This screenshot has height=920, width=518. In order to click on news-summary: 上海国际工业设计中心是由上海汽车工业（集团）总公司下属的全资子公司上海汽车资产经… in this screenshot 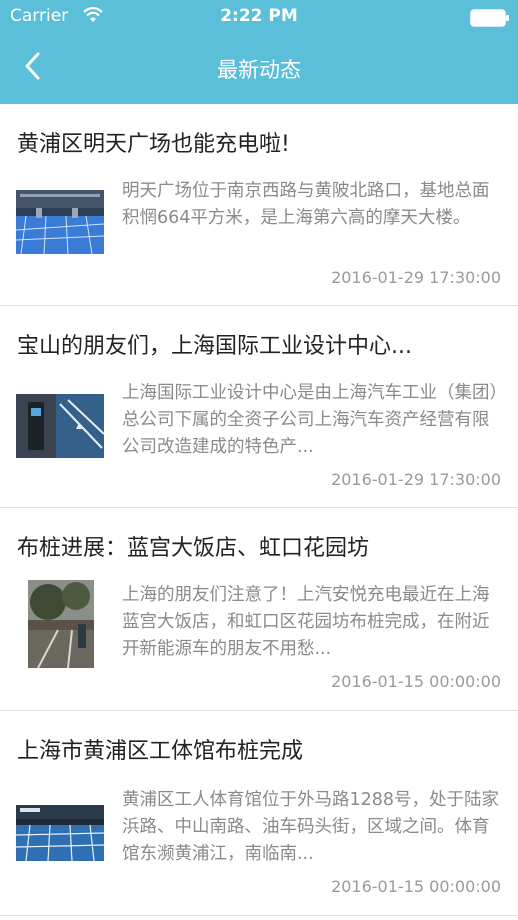, I will do `click(310, 420)`.